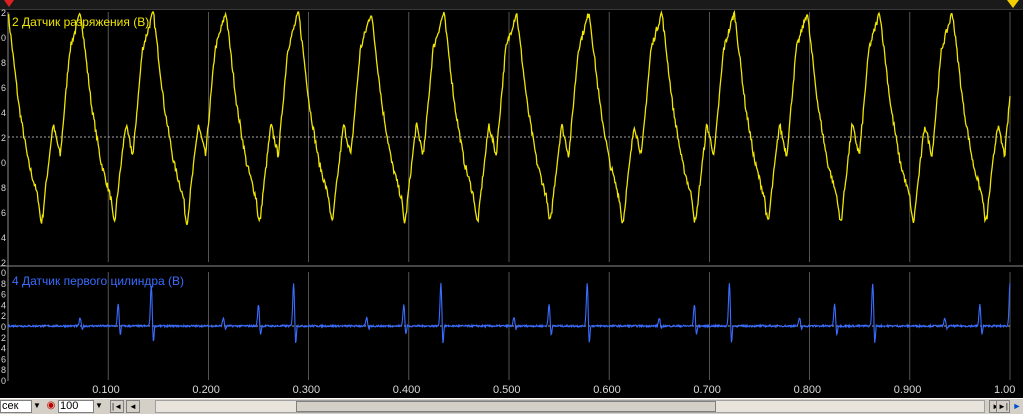  I want to click on scrollbar-thumb, so click(506, 406).